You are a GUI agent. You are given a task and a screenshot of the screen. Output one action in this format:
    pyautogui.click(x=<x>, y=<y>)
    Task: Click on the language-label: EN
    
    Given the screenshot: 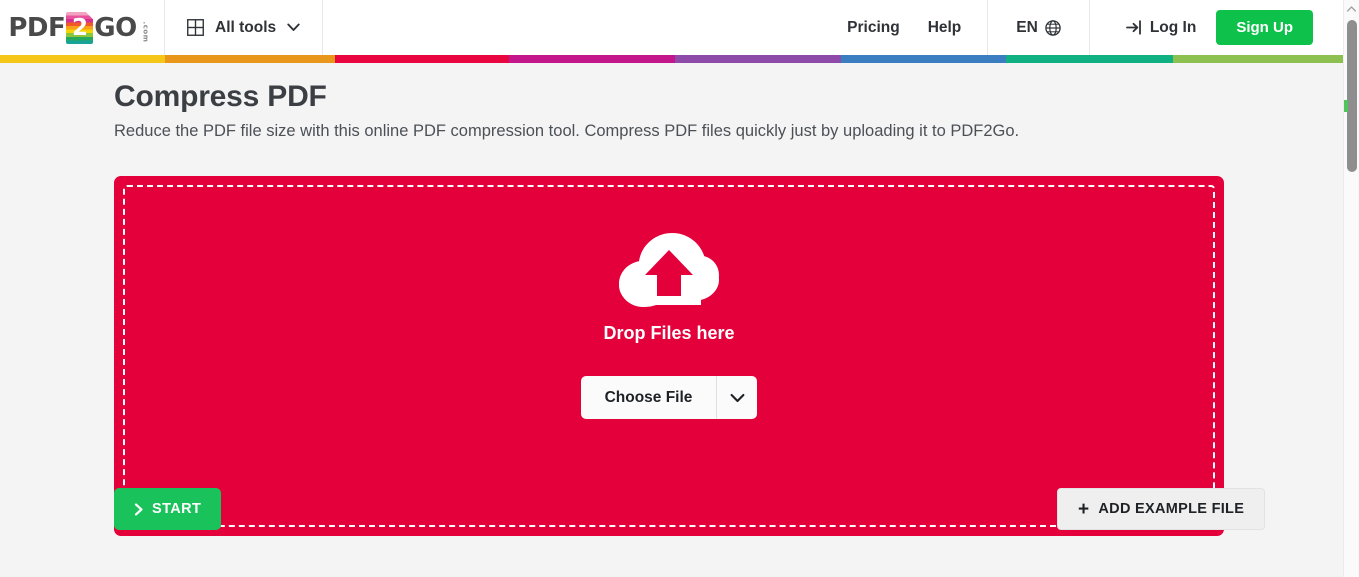 What is the action you would take?
    pyautogui.click(x=1027, y=27)
    